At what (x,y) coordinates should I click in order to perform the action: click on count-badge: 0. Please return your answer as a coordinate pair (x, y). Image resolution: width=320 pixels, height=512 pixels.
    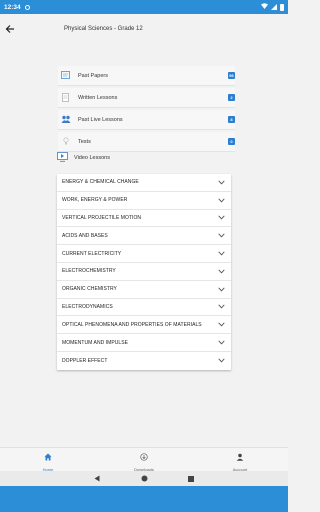
    Looking at the image, I should click on (231, 141).